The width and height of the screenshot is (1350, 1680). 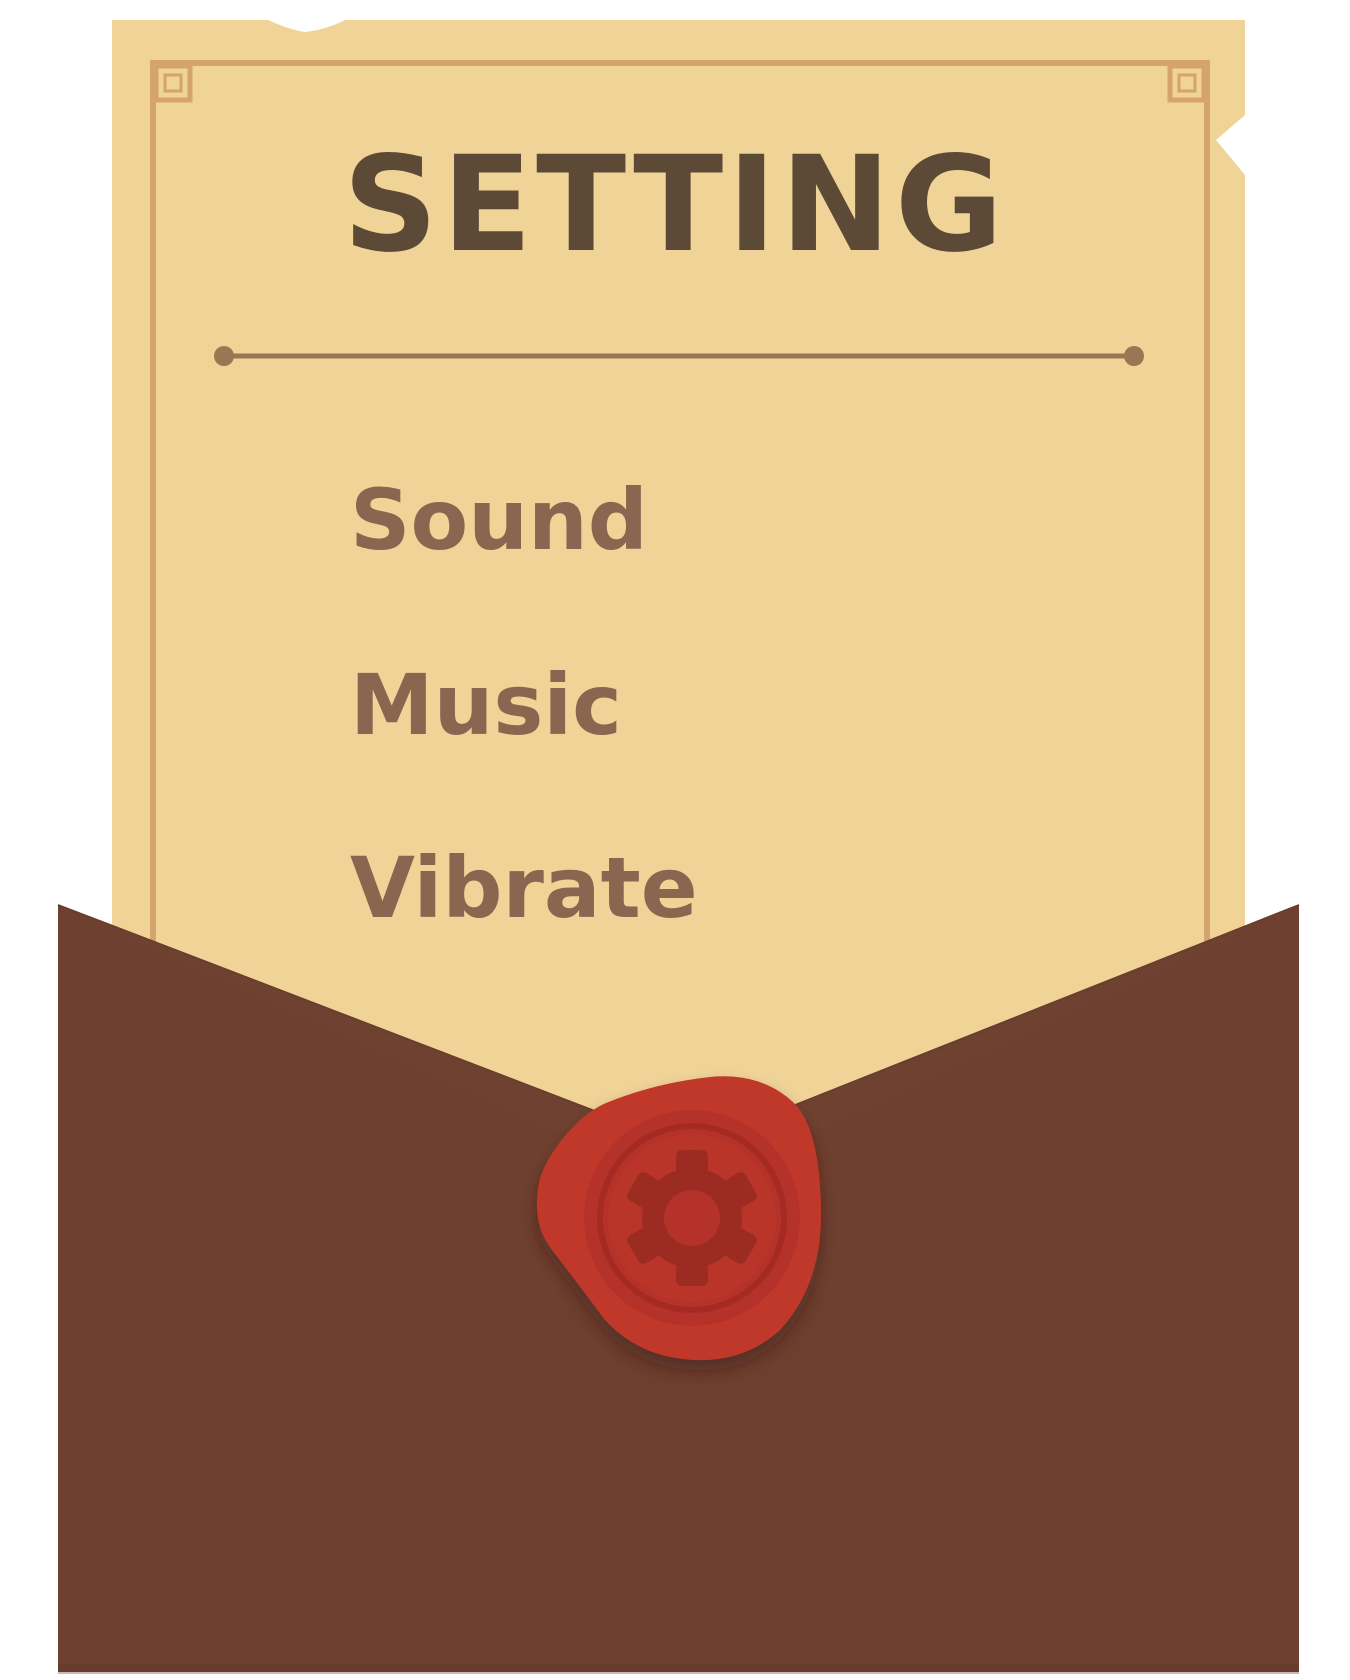 What do you see at coordinates (680, 1215) in the screenshot?
I see `seal-settings-button` at bounding box center [680, 1215].